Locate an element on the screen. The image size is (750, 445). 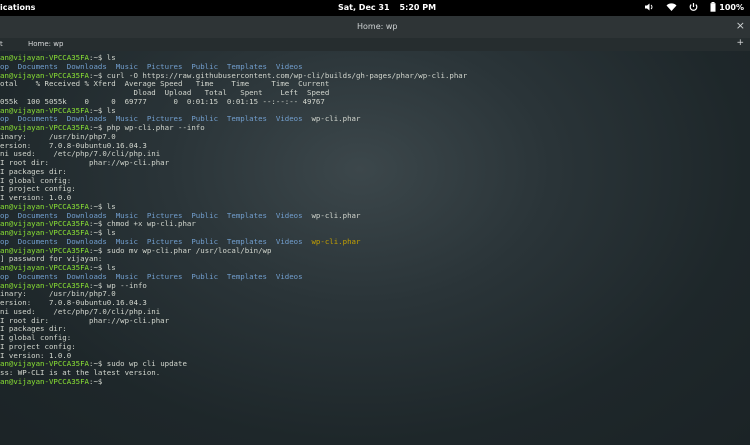
close-icon: × is located at coordinates (740, 25).